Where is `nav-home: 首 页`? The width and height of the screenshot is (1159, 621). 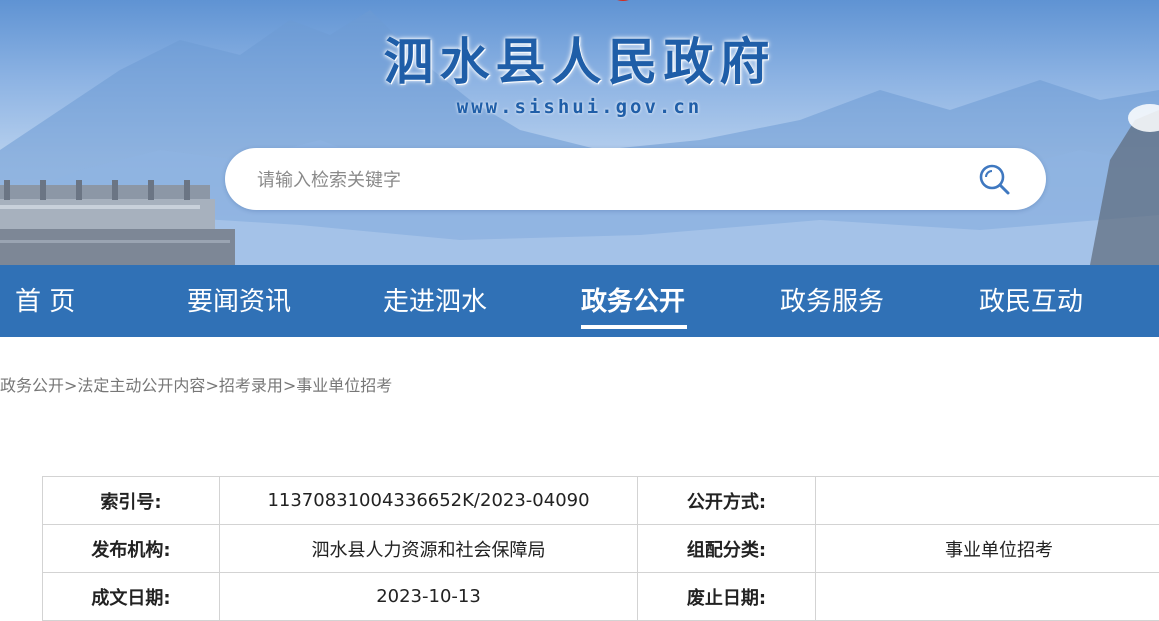
nav-home: 首 页 is located at coordinates (45, 301).